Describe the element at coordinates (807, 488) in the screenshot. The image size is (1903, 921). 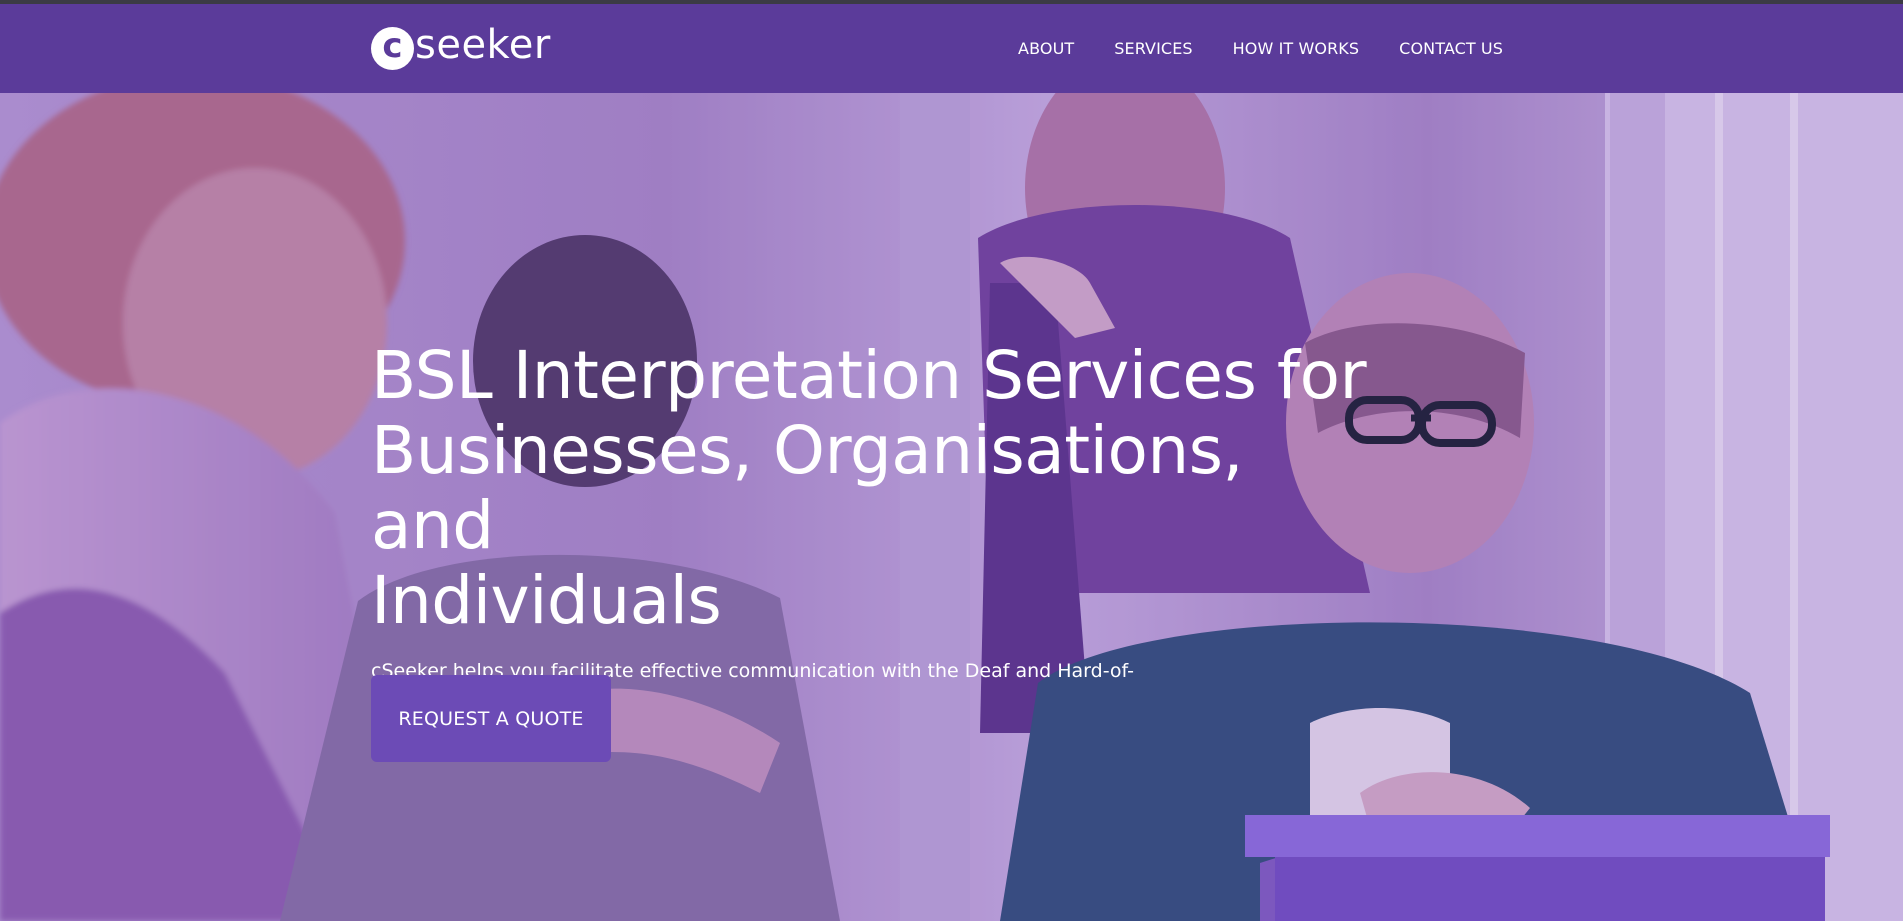
I see `hero-title-line: Businesses, Organisations, and` at that location.